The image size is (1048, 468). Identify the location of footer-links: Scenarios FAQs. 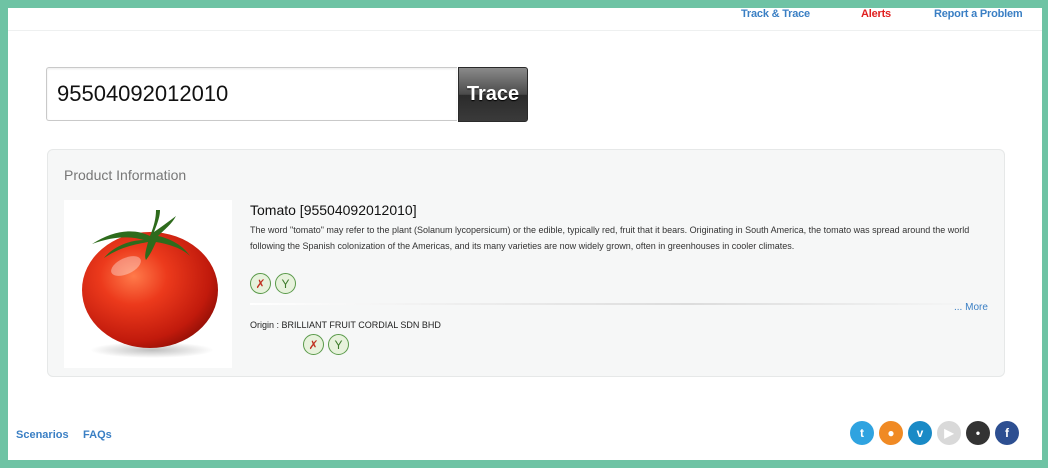
(69, 434).